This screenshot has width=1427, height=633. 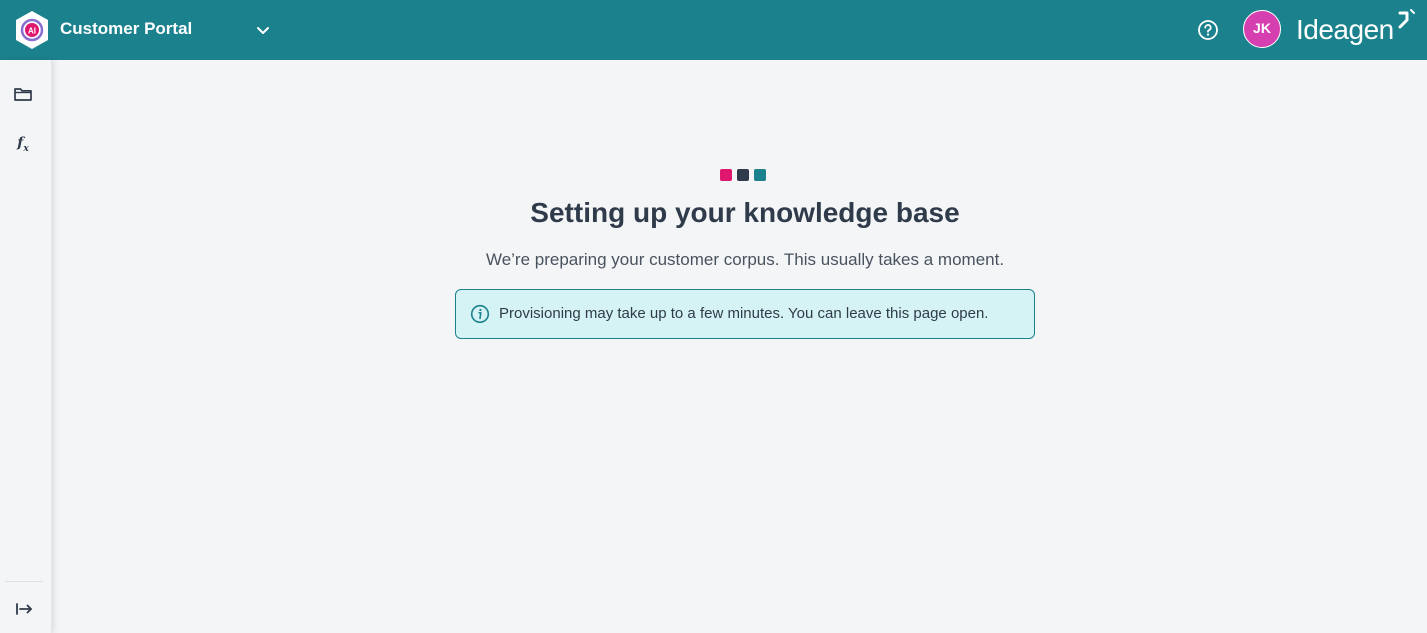 I want to click on info-icon, so click(x=480, y=314).